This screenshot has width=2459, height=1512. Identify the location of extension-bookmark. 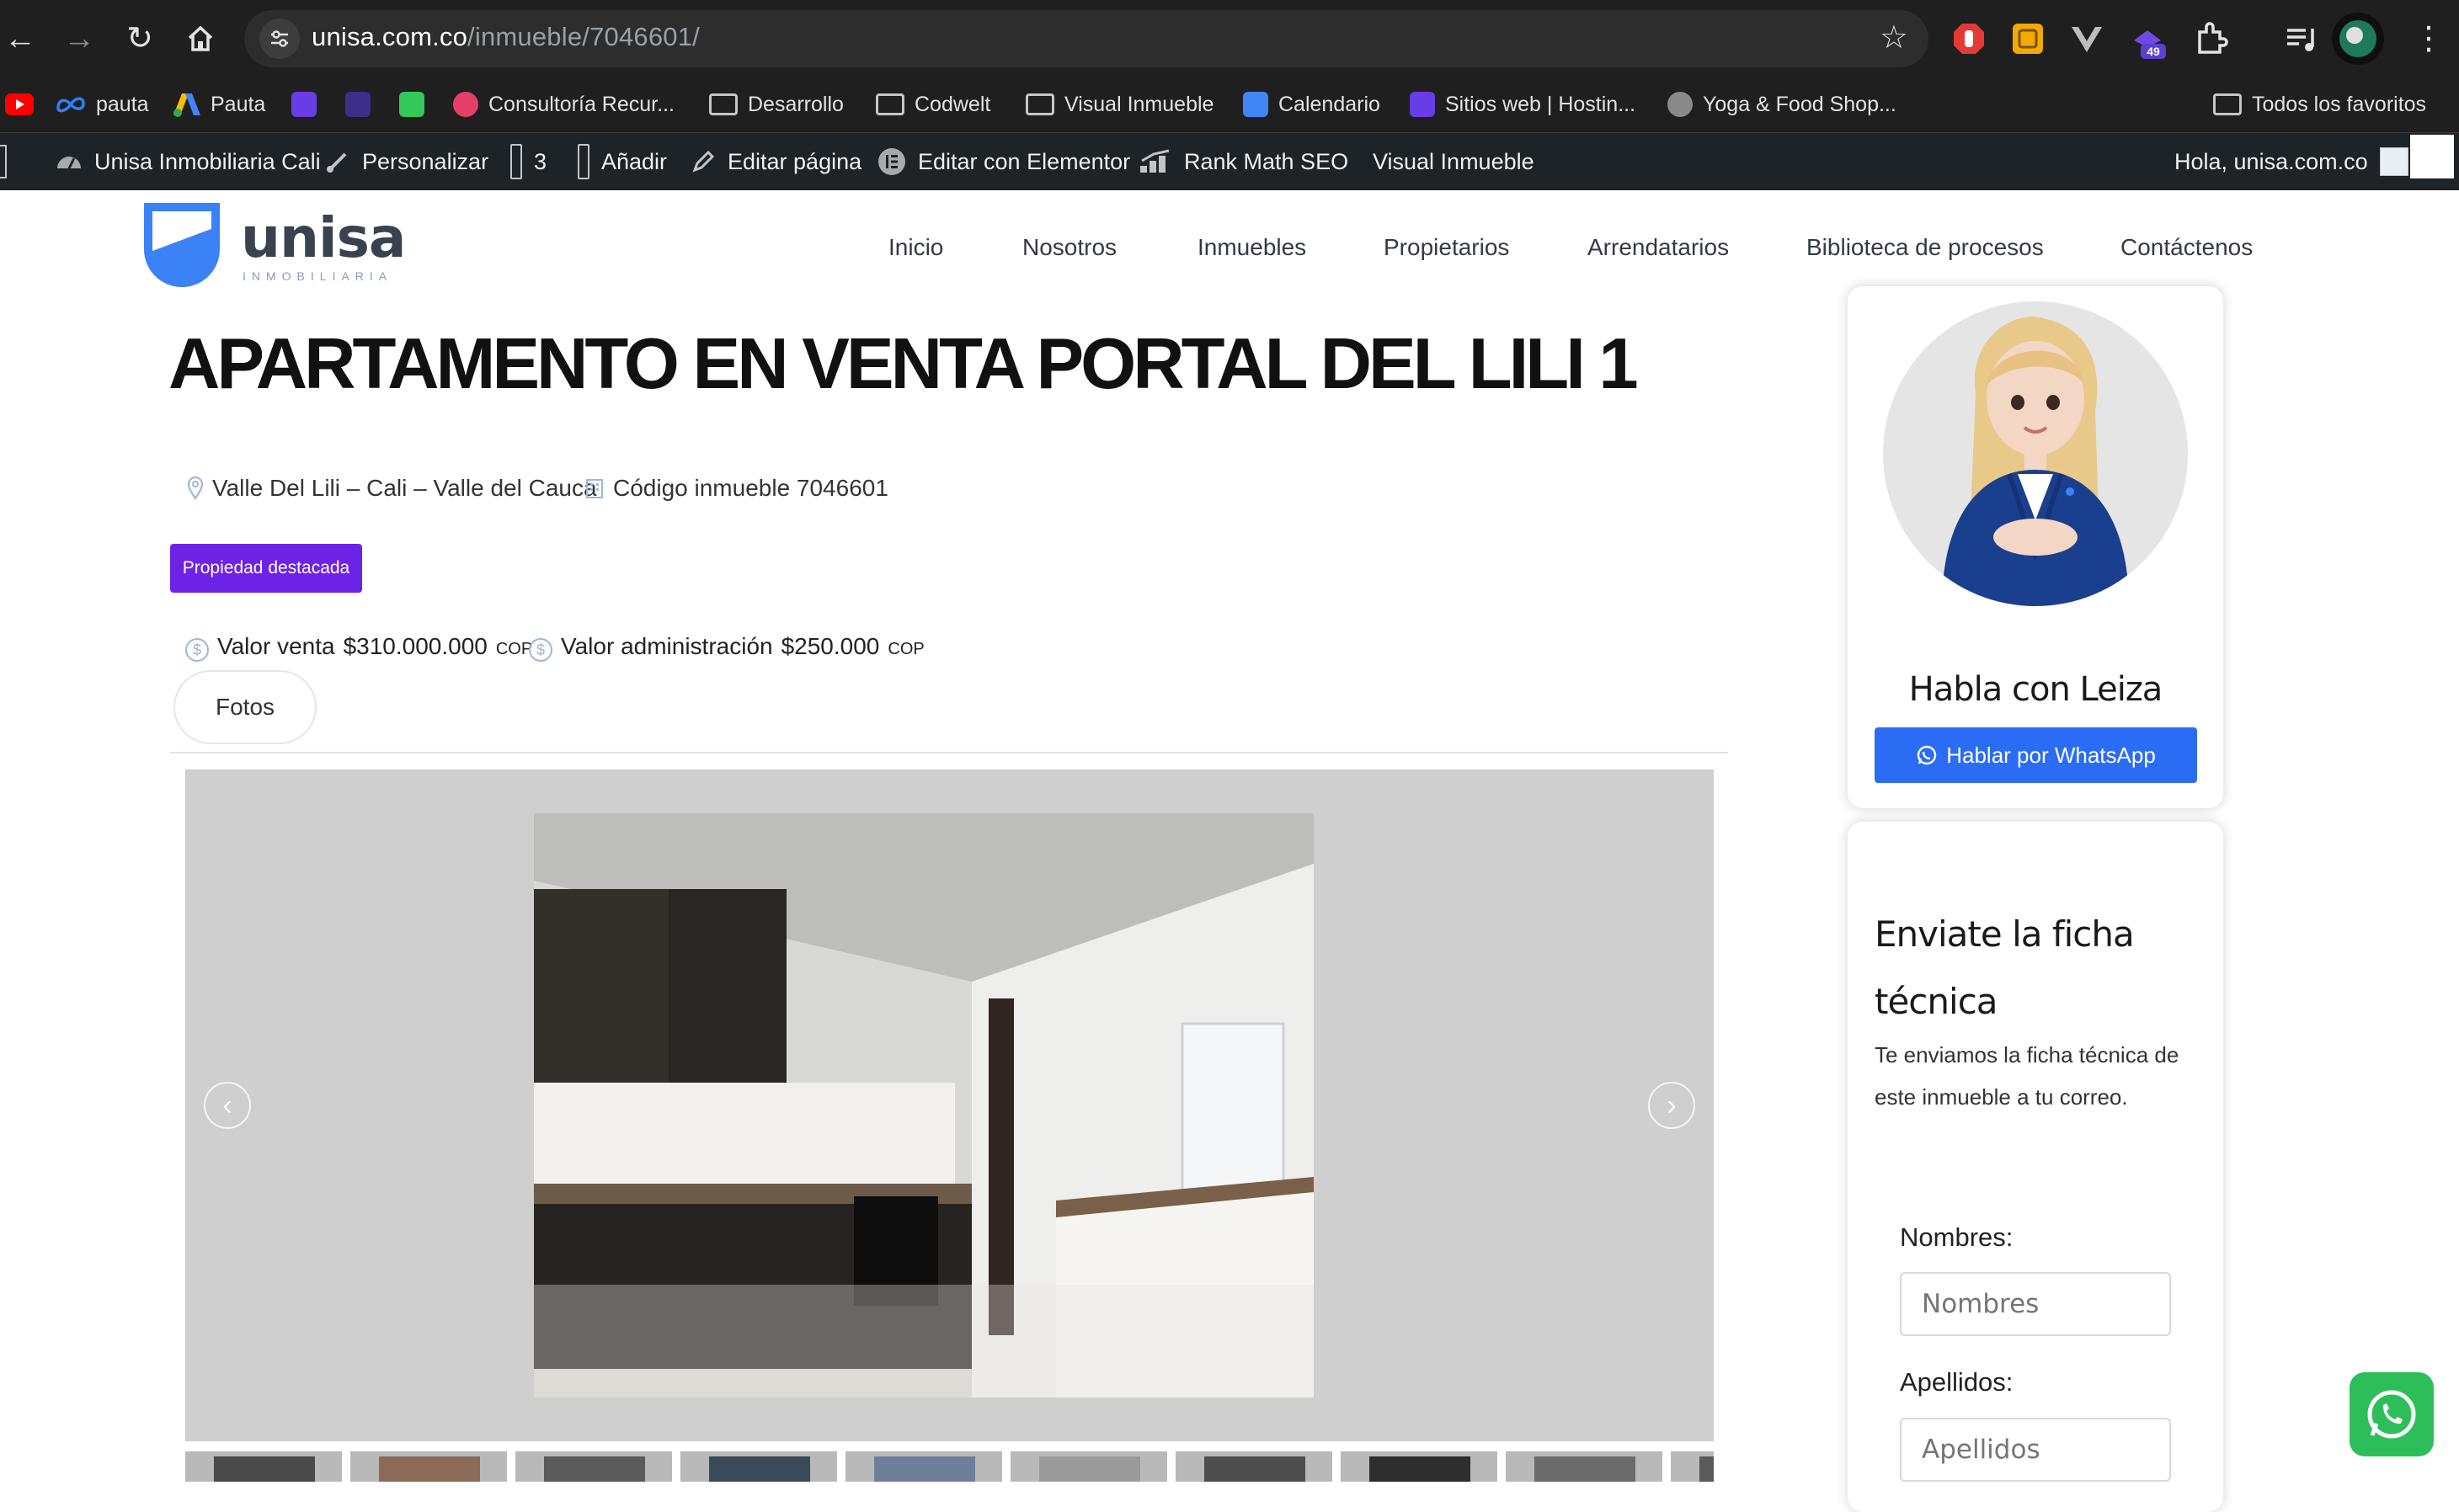
(358, 105).